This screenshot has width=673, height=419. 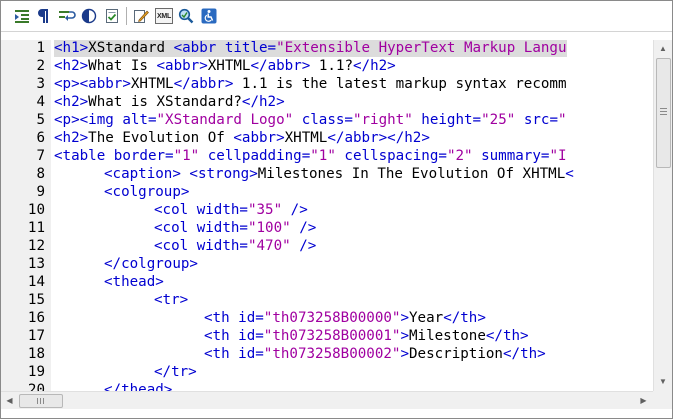 I want to click on xml-view-button: XML, so click(x=164, y=16).